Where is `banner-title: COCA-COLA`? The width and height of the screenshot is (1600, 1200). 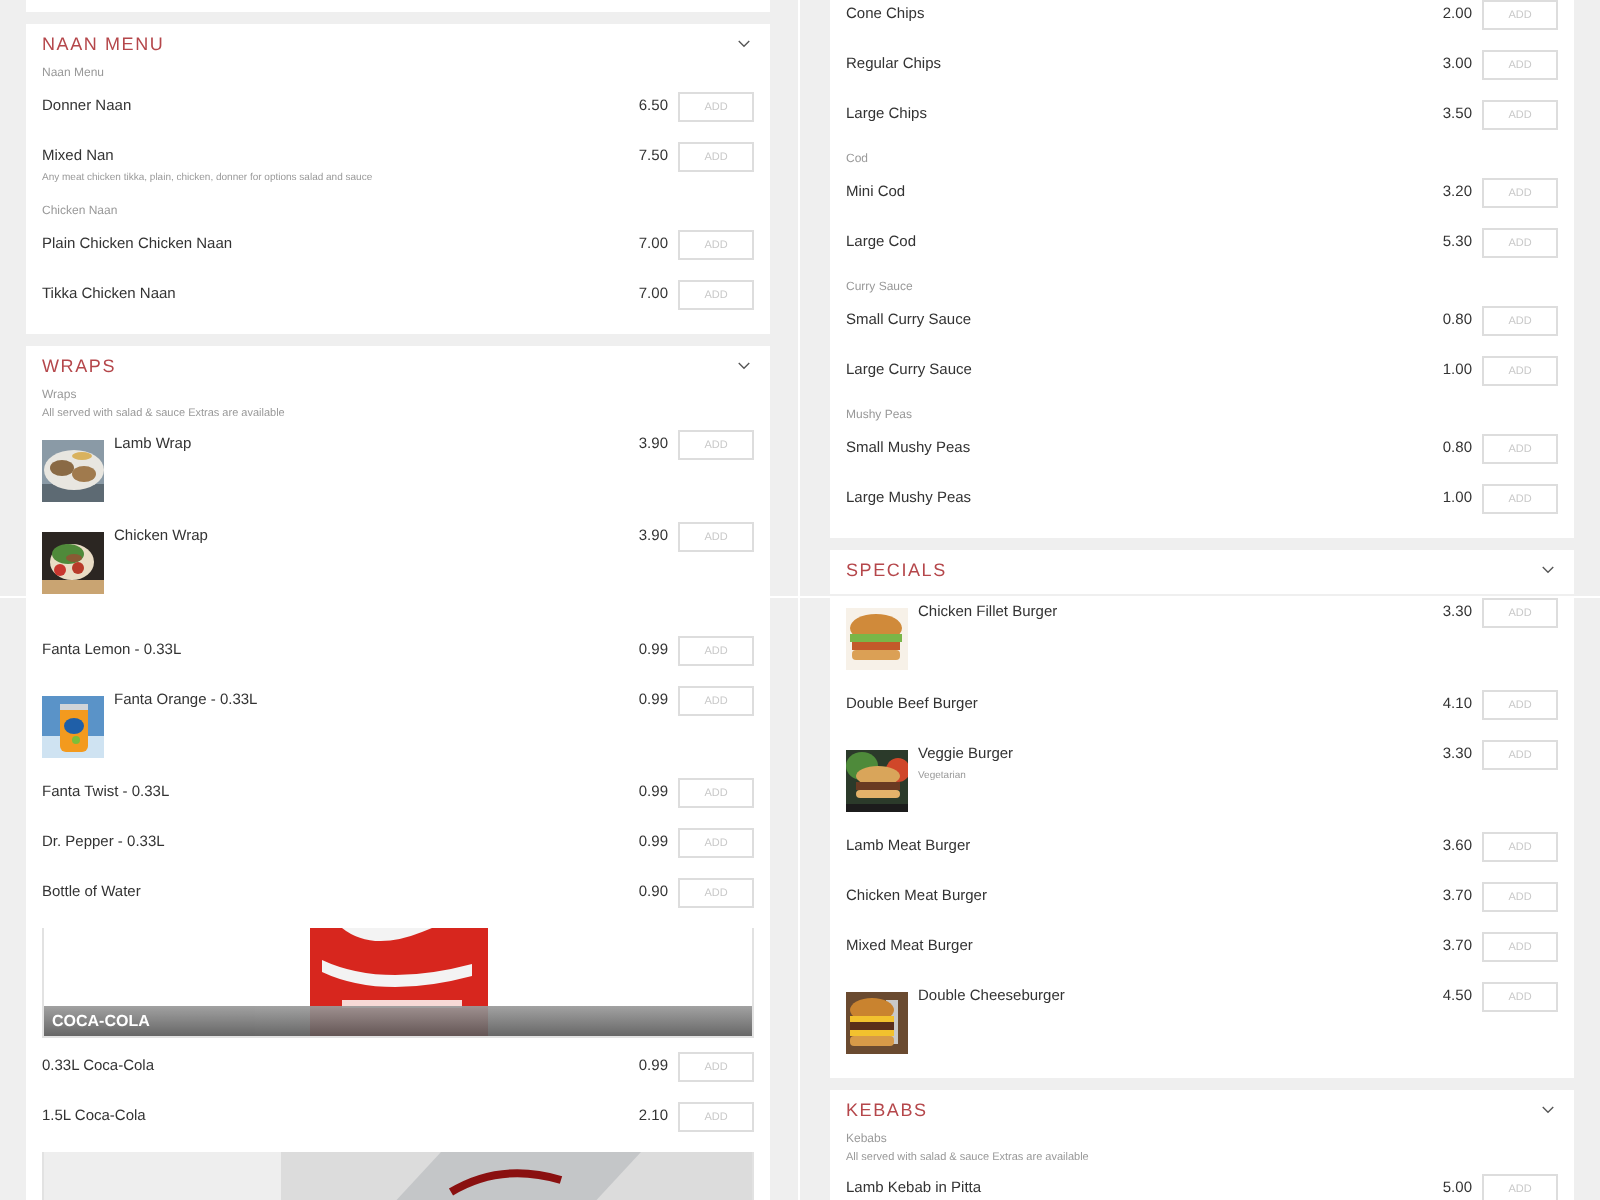
banner-title: COCA-COLA is located at coordinates (398, 1021).